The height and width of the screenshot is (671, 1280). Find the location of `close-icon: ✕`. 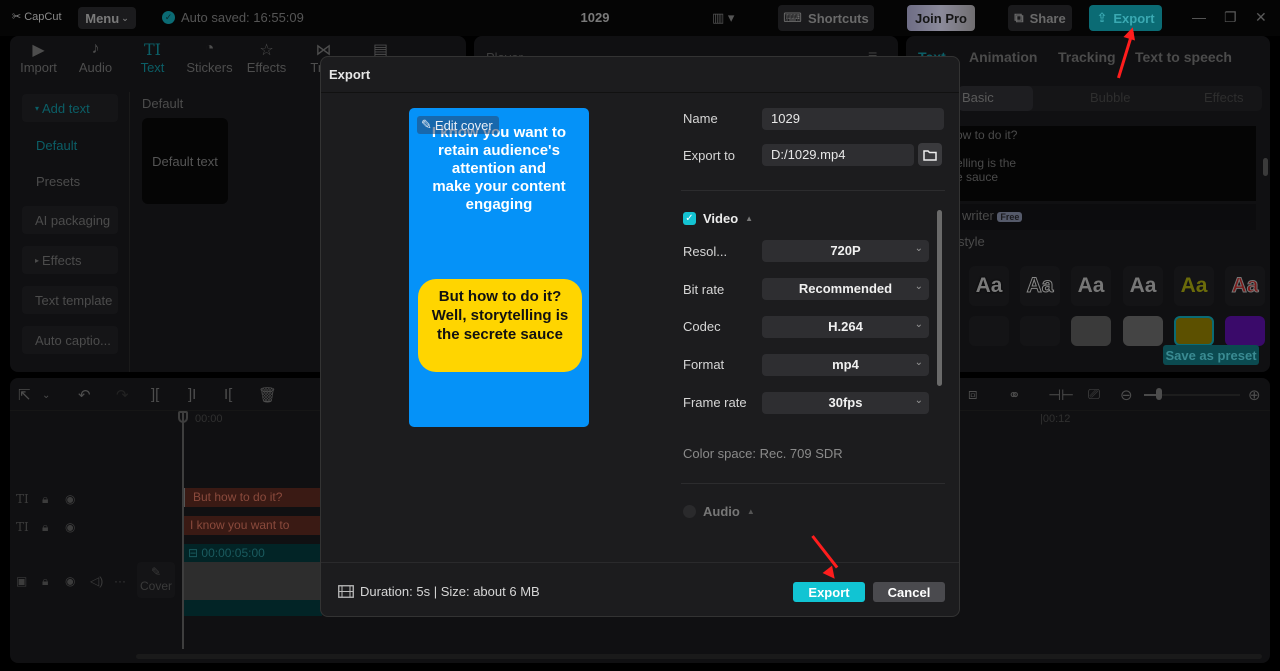

close-icon: ✕ is located at coordinates (1261, 17).